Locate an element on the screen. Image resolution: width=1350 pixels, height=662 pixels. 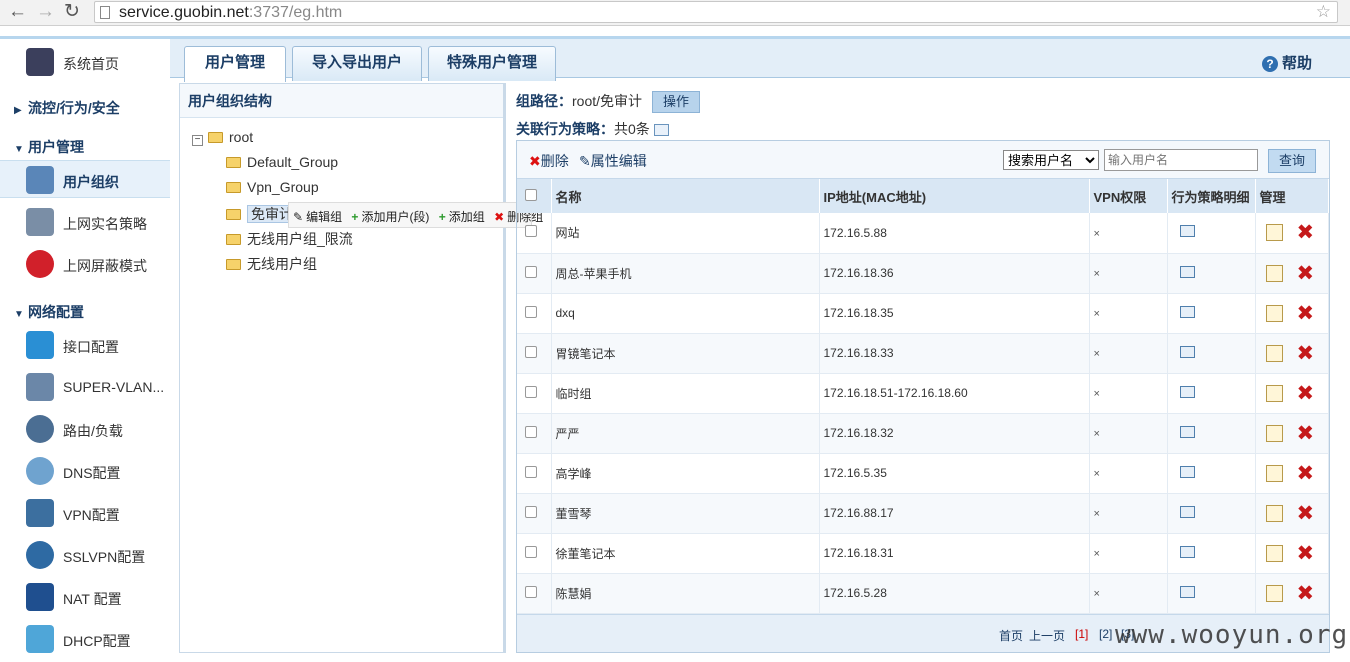
row-select-cell is located at coordinates (534, 473).